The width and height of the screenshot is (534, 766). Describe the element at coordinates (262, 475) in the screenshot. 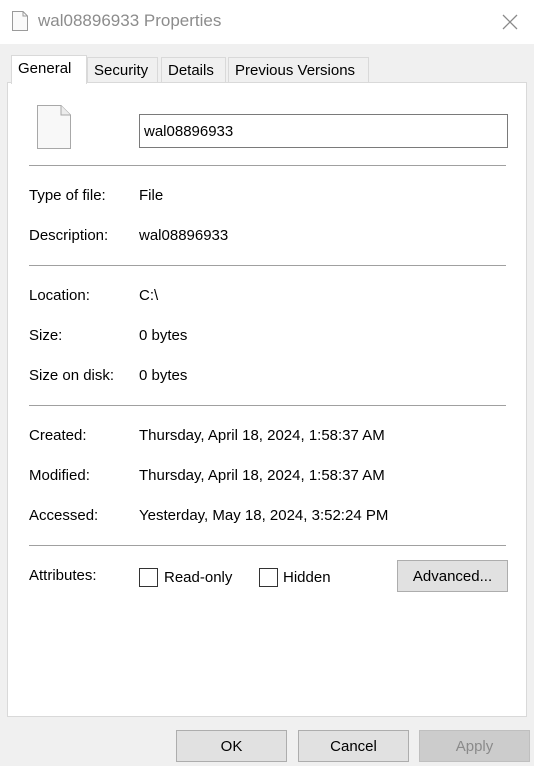

I see `modified-value: Thursday, April 18, 2024, 1:58:37 AM` at that location.